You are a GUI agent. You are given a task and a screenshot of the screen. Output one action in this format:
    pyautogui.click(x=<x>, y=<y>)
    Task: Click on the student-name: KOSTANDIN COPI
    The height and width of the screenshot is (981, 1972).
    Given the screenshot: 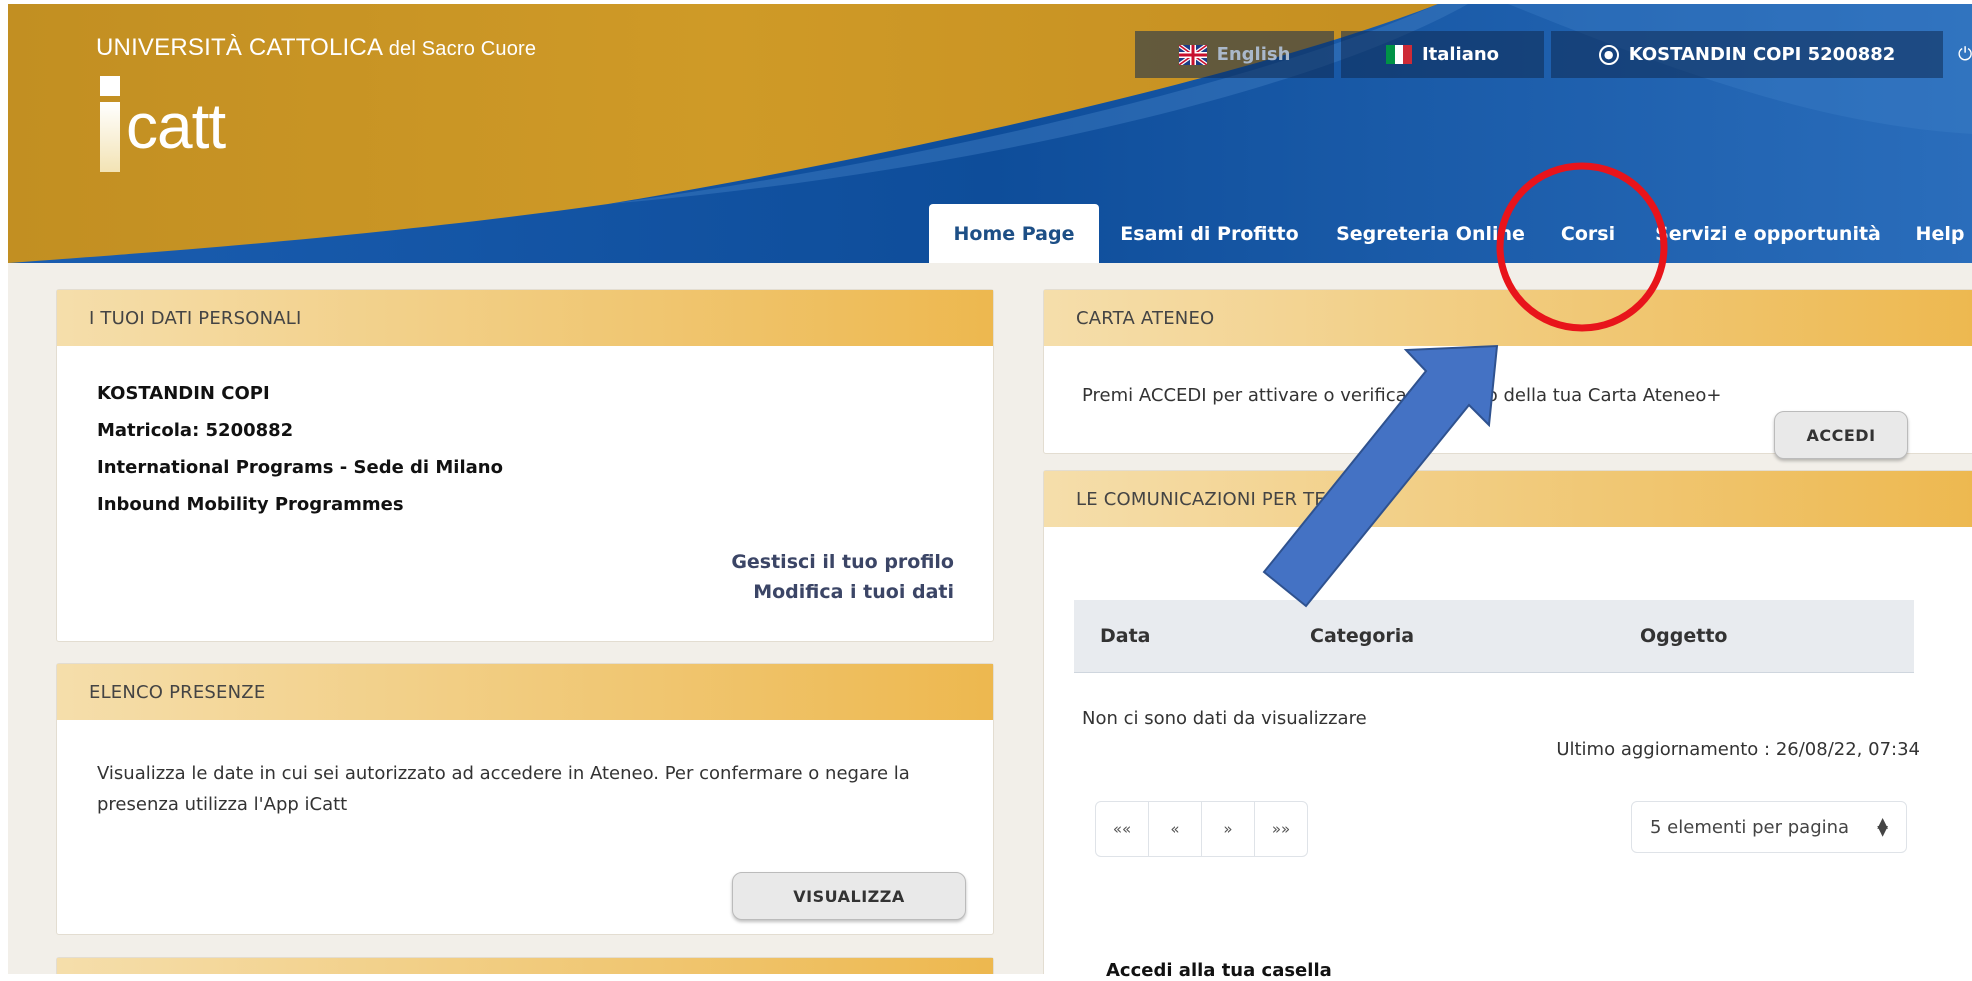 What is the action you would take?
    pyautogui.click(x=183, y=393)
    